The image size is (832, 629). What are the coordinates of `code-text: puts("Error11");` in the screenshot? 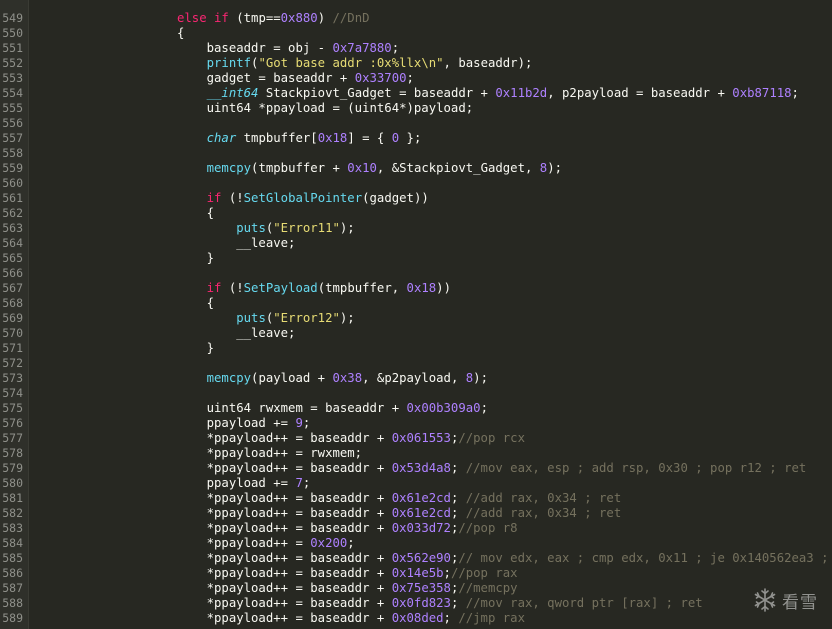 It's located at (265, 228).